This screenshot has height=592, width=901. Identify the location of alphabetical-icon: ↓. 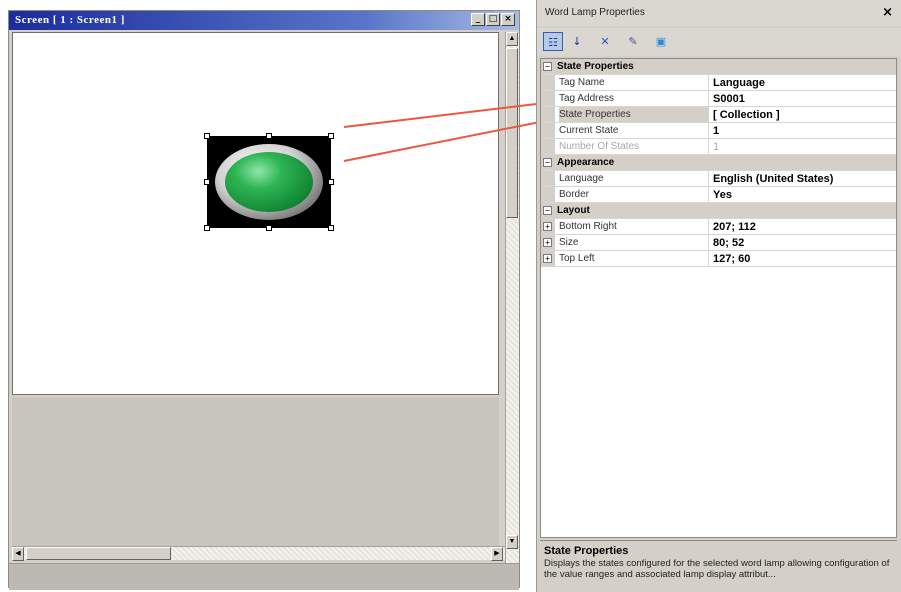
(577, 41).